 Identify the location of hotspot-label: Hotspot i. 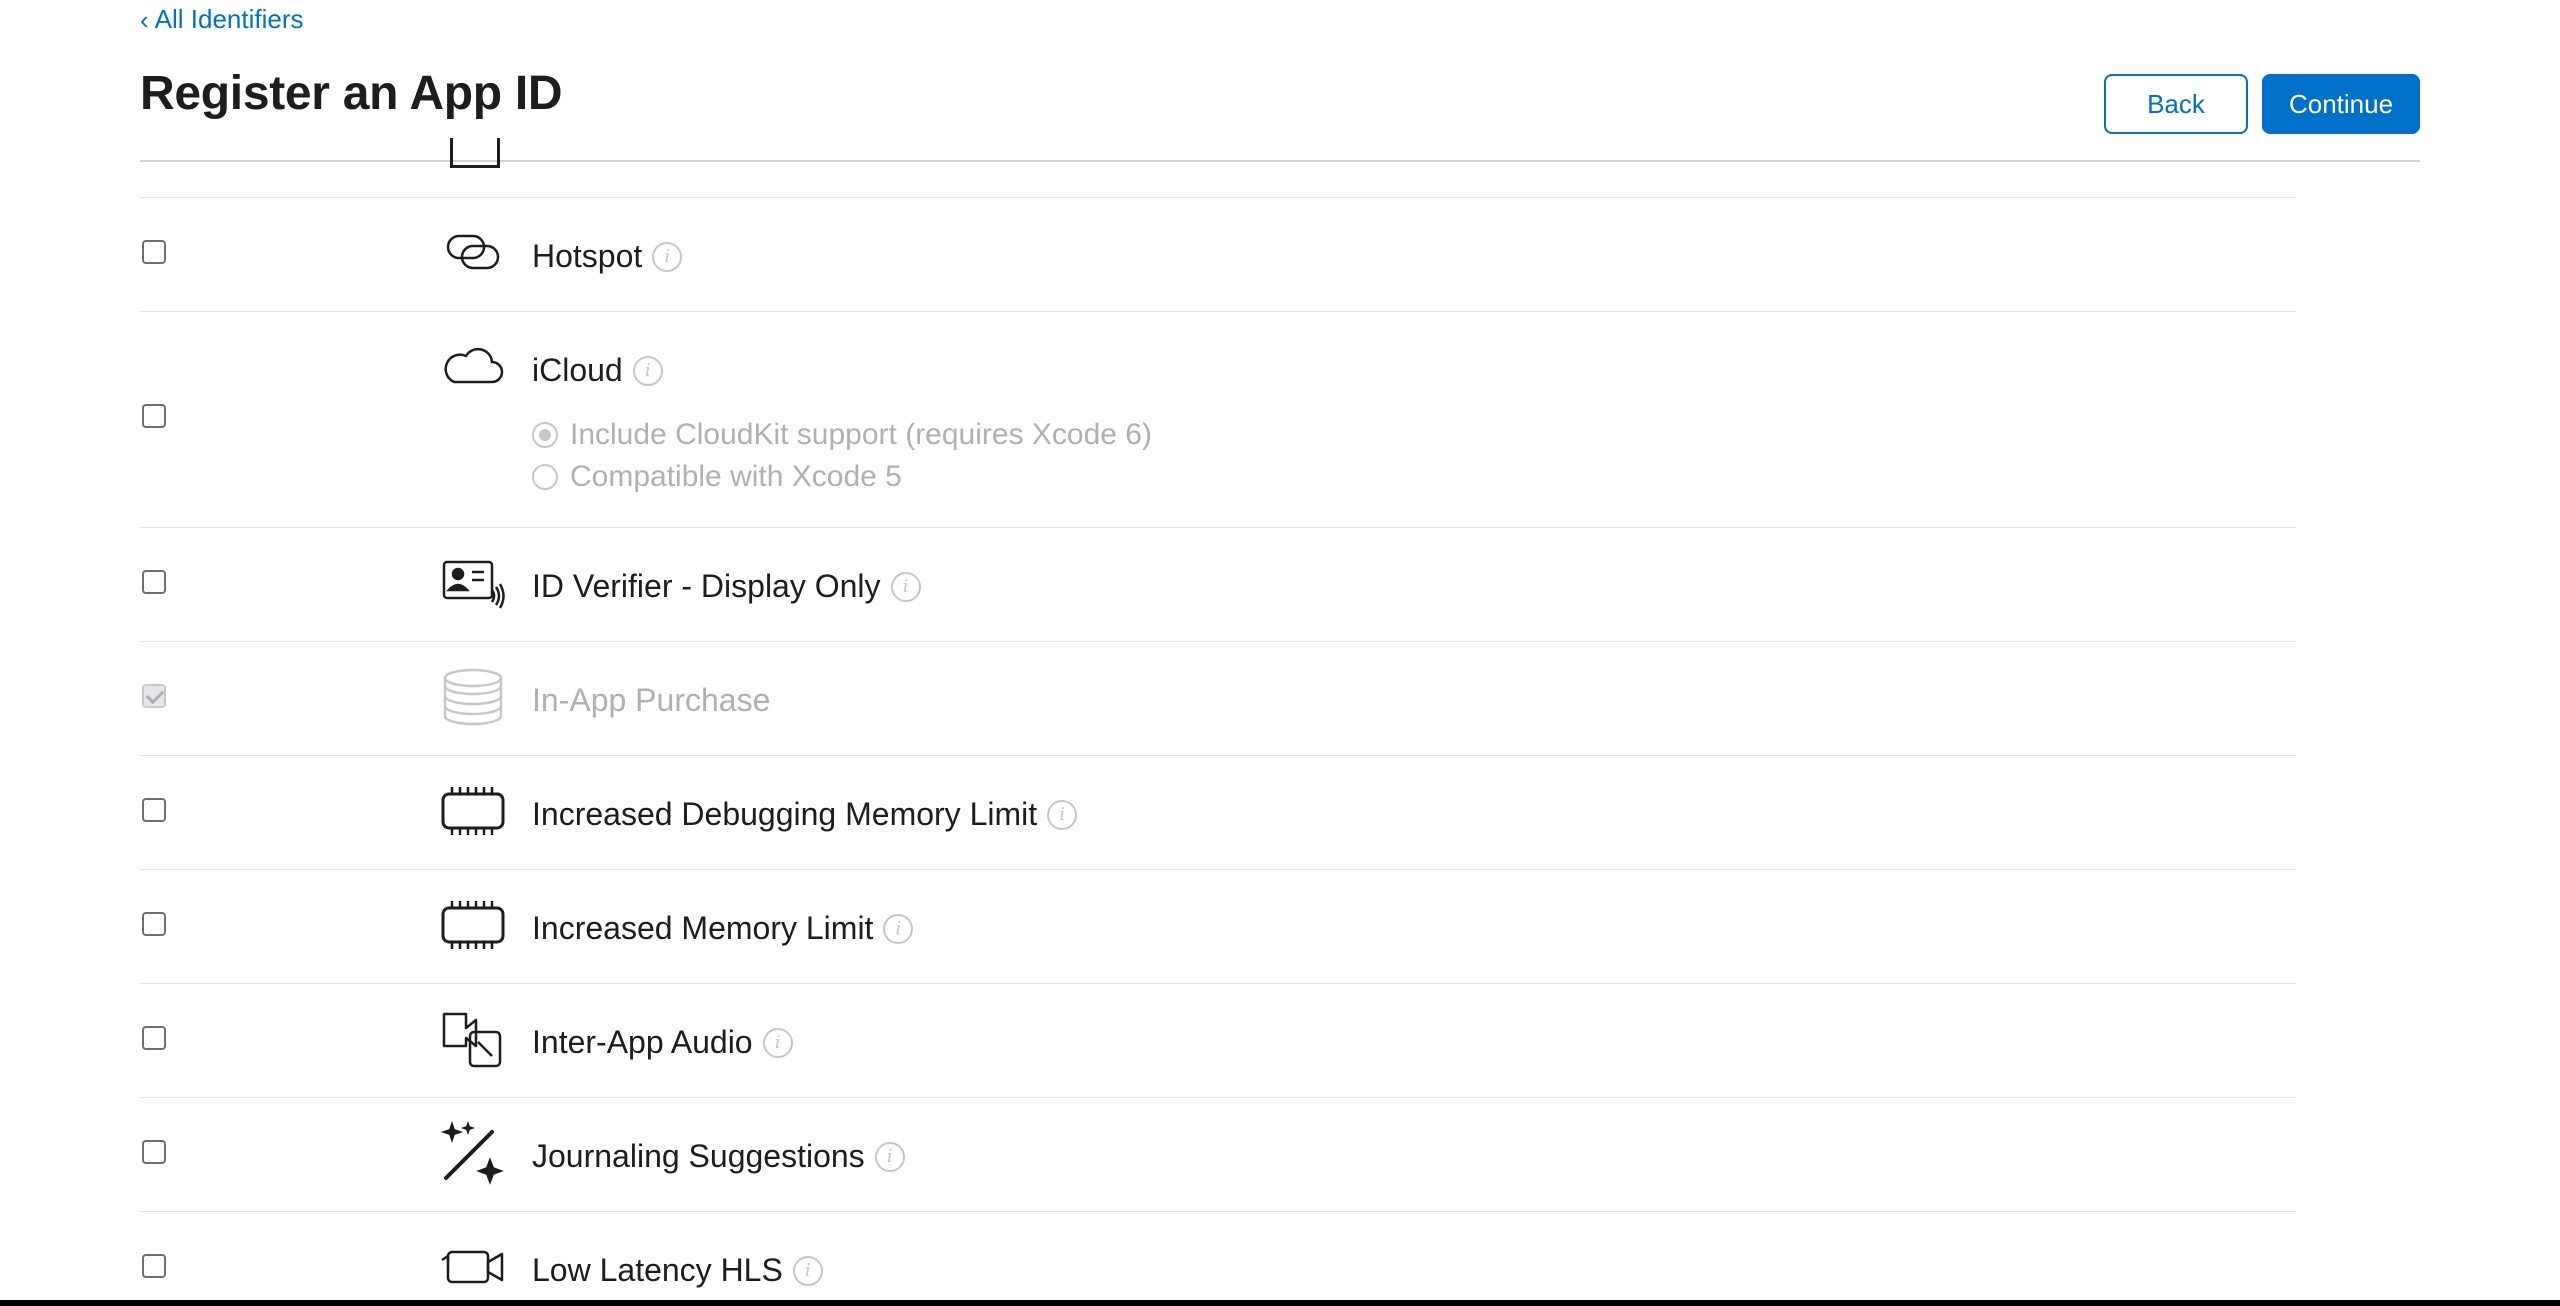
(607, 256).